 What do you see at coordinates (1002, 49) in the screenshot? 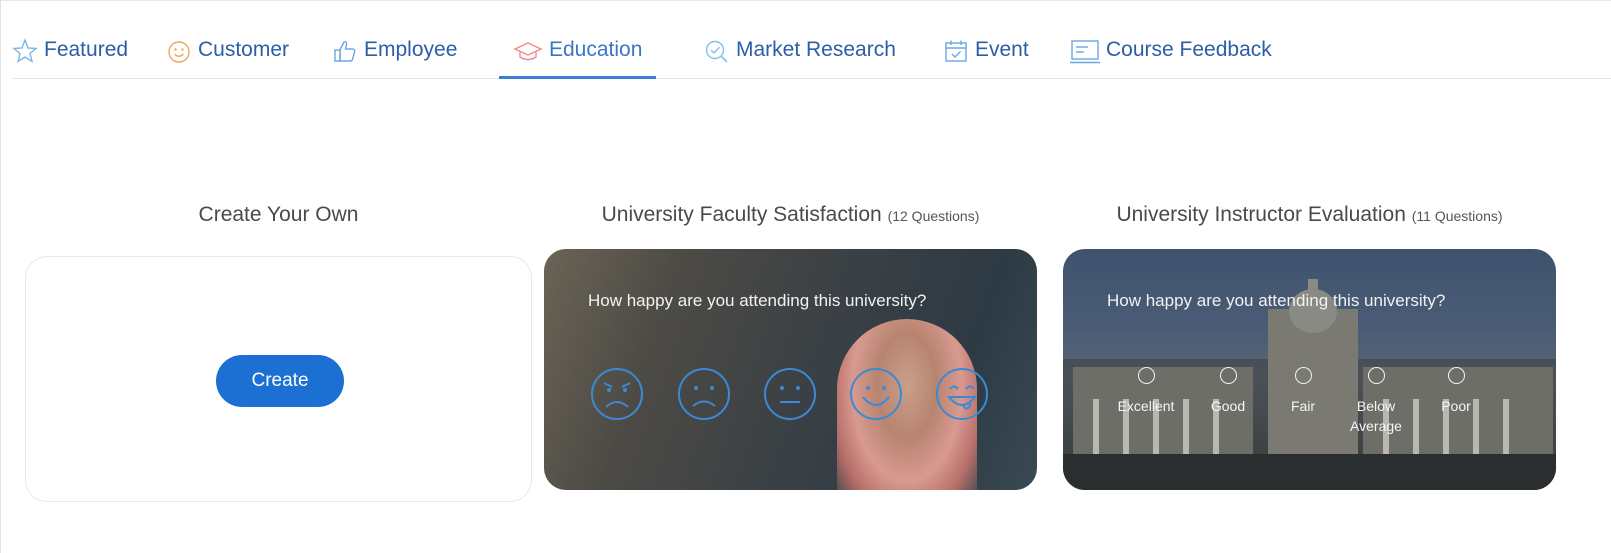
I see `tab-label: Event` at bounding box center [1002, 49].